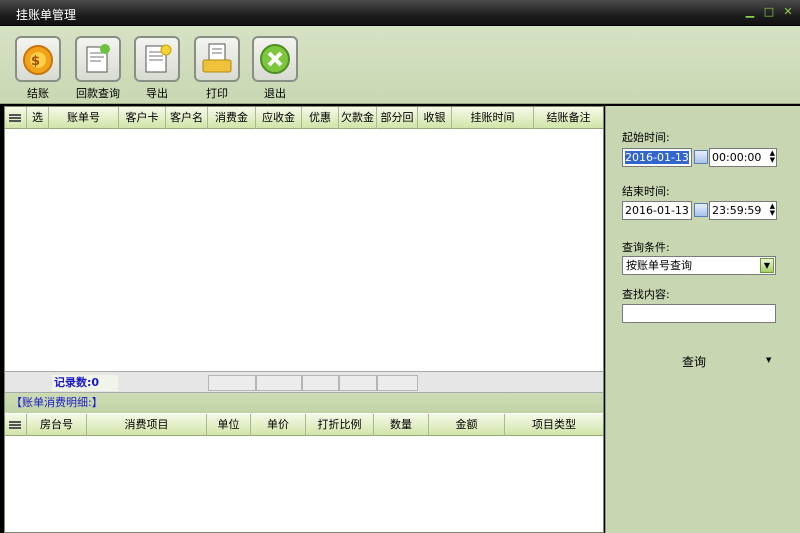  What do you see at coordinates (646, 247) in the screenshot?
I see `condition-label: 查询条件:` at bounding box center [646, 247].